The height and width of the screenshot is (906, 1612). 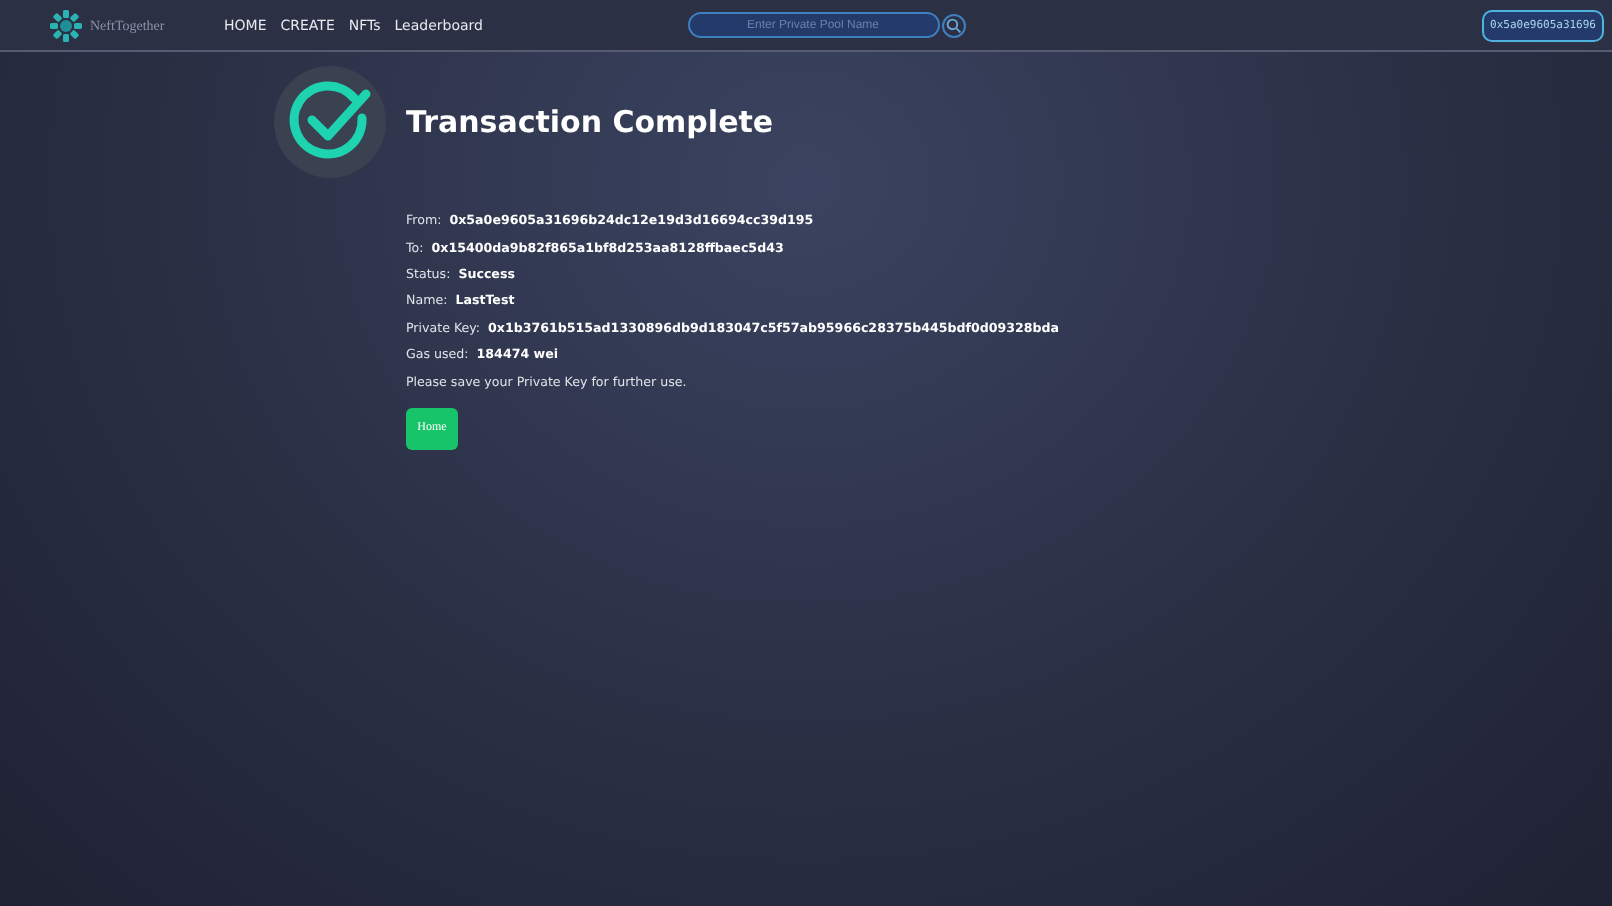 I want to click on search-icon, so click(x=953, y=25).